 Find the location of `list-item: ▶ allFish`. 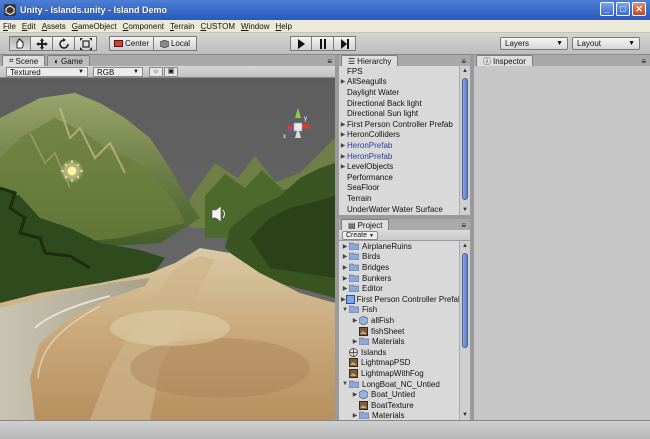

list-item: ▶ allFish is located at coordinates (399, 320).